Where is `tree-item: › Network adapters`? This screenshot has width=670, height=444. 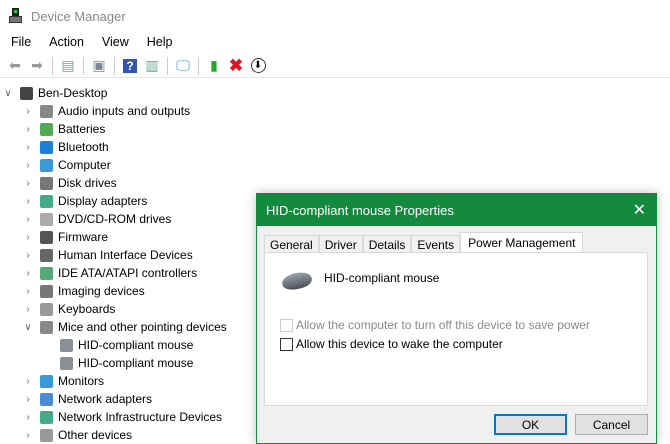
tree-item: › Network adapters is located at coordinates (87, 399).